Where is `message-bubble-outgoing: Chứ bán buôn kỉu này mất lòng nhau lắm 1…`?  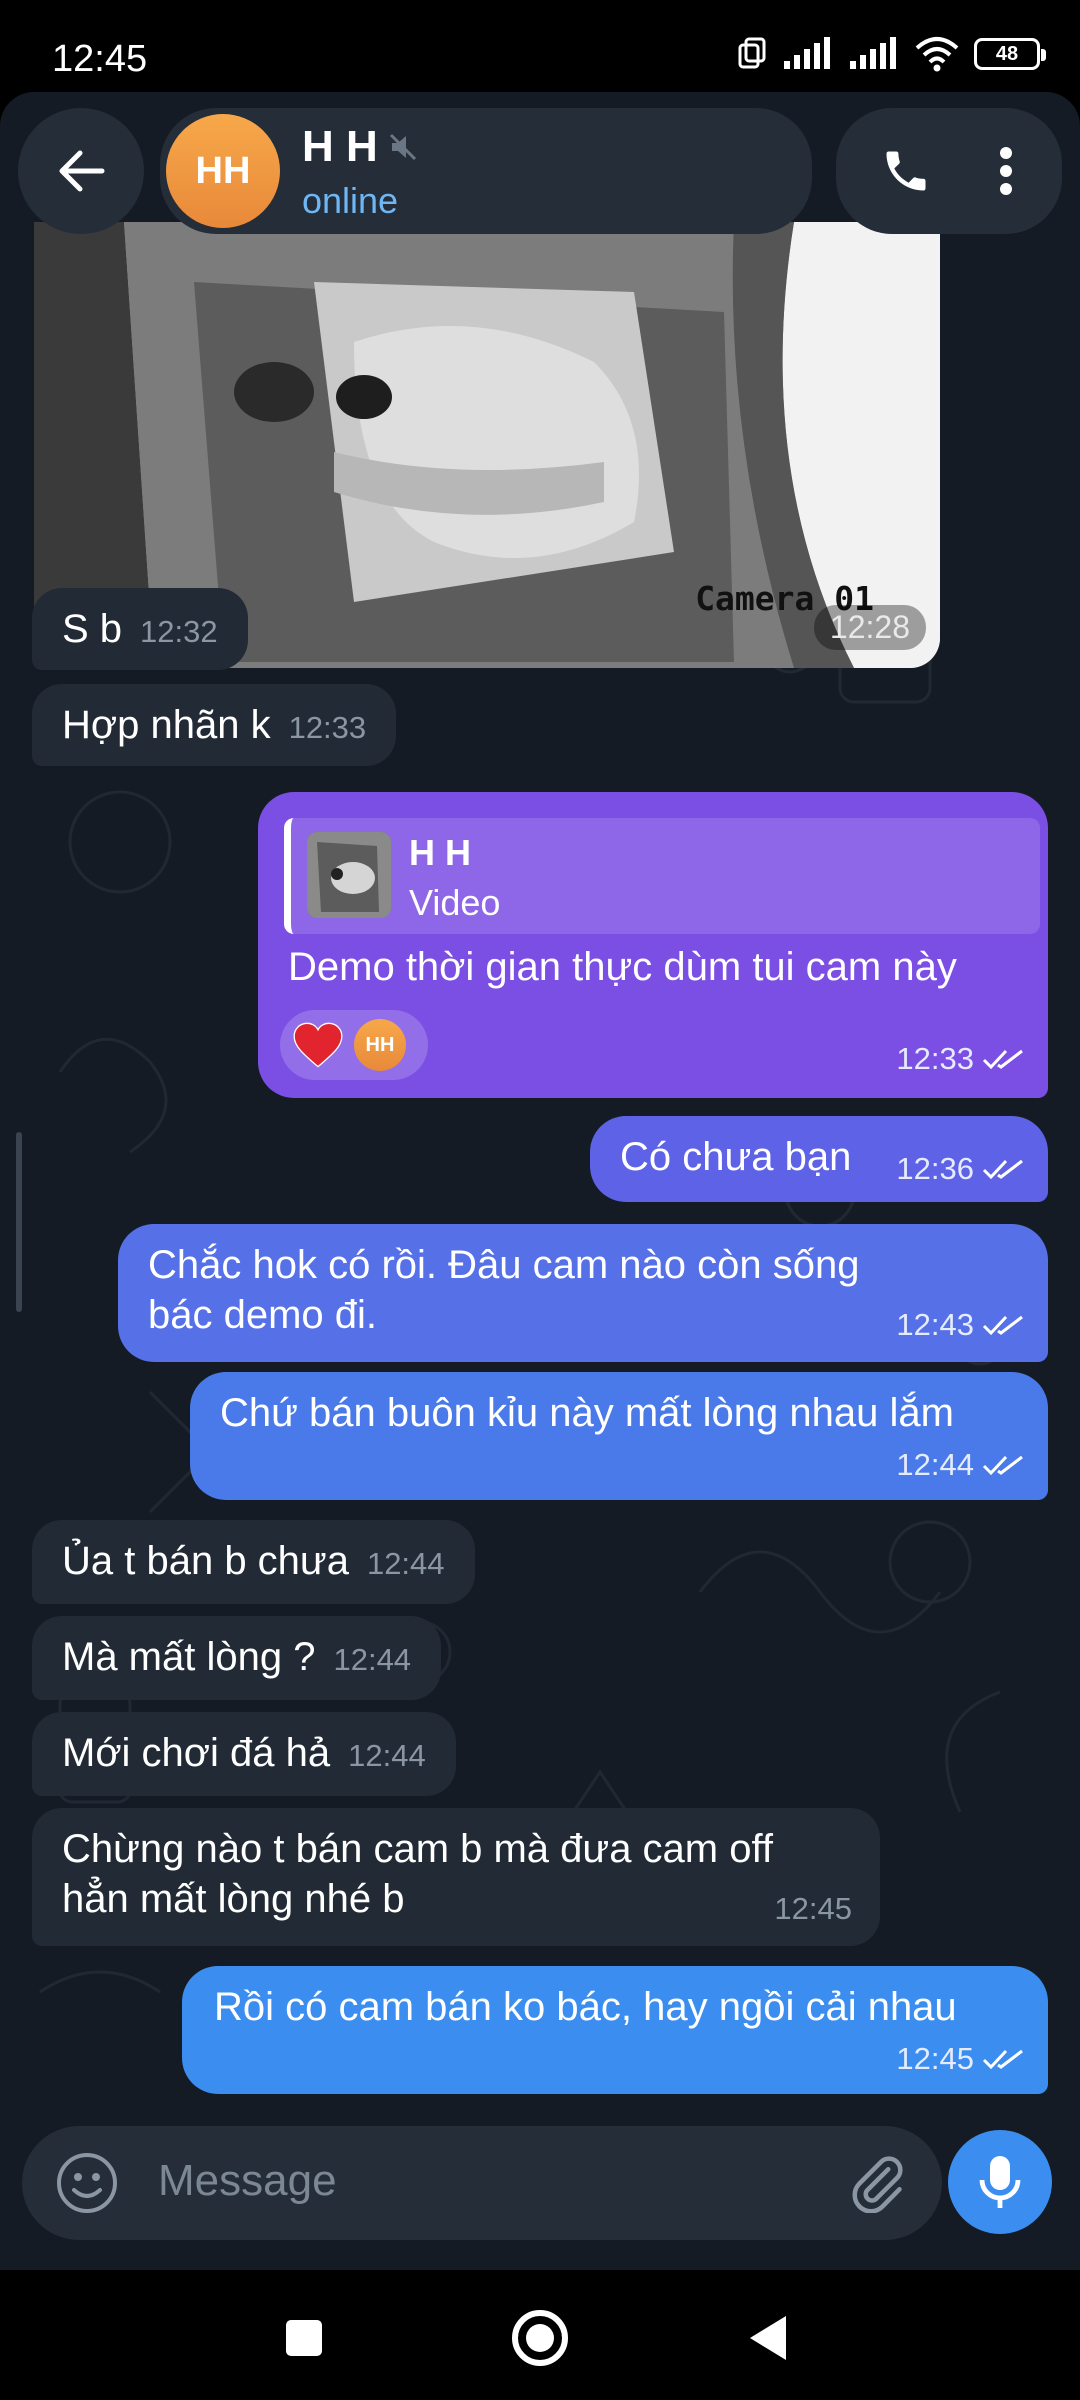 message-bubble-outgoing: Chứ bán buôn kỉu này mất lòng nhau lắm 1… is located at coordinates (619, 1436).